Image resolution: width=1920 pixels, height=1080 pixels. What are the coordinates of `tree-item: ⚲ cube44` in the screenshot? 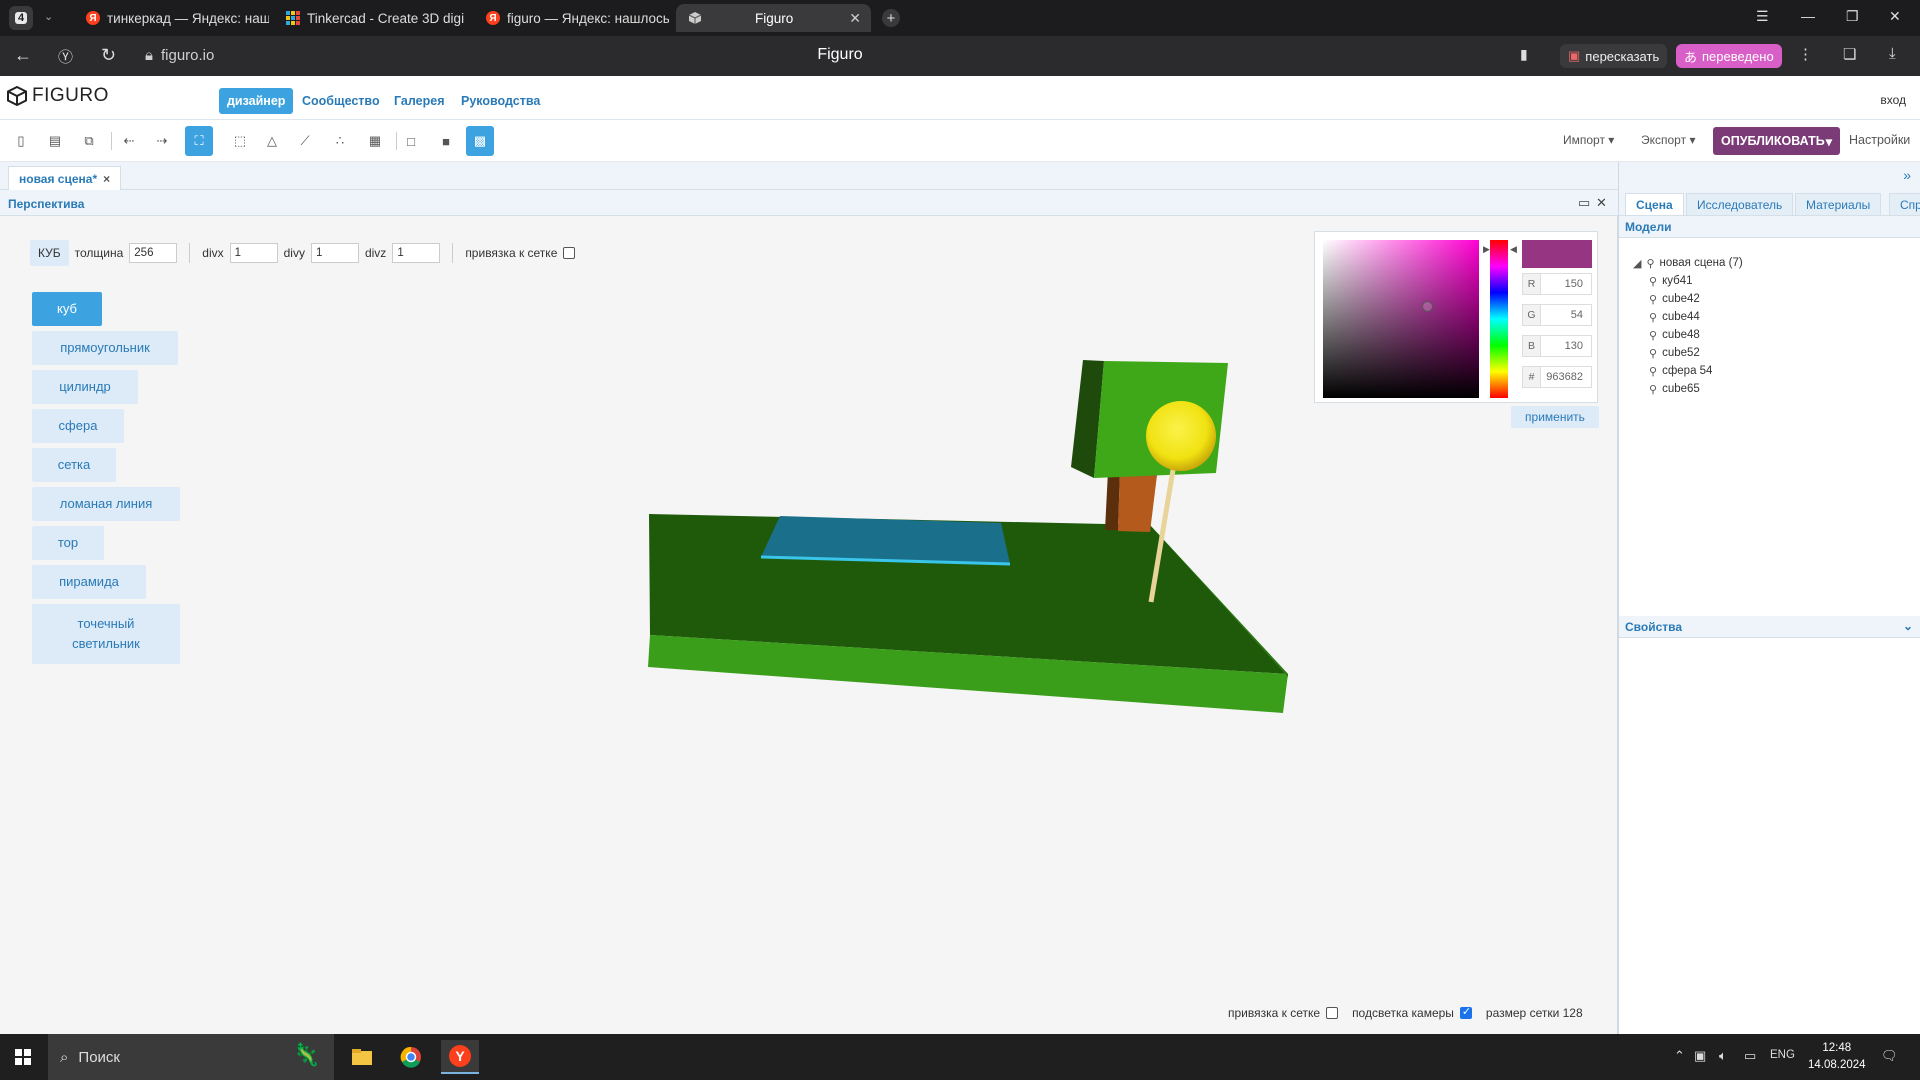 It's located at (1696, 317).